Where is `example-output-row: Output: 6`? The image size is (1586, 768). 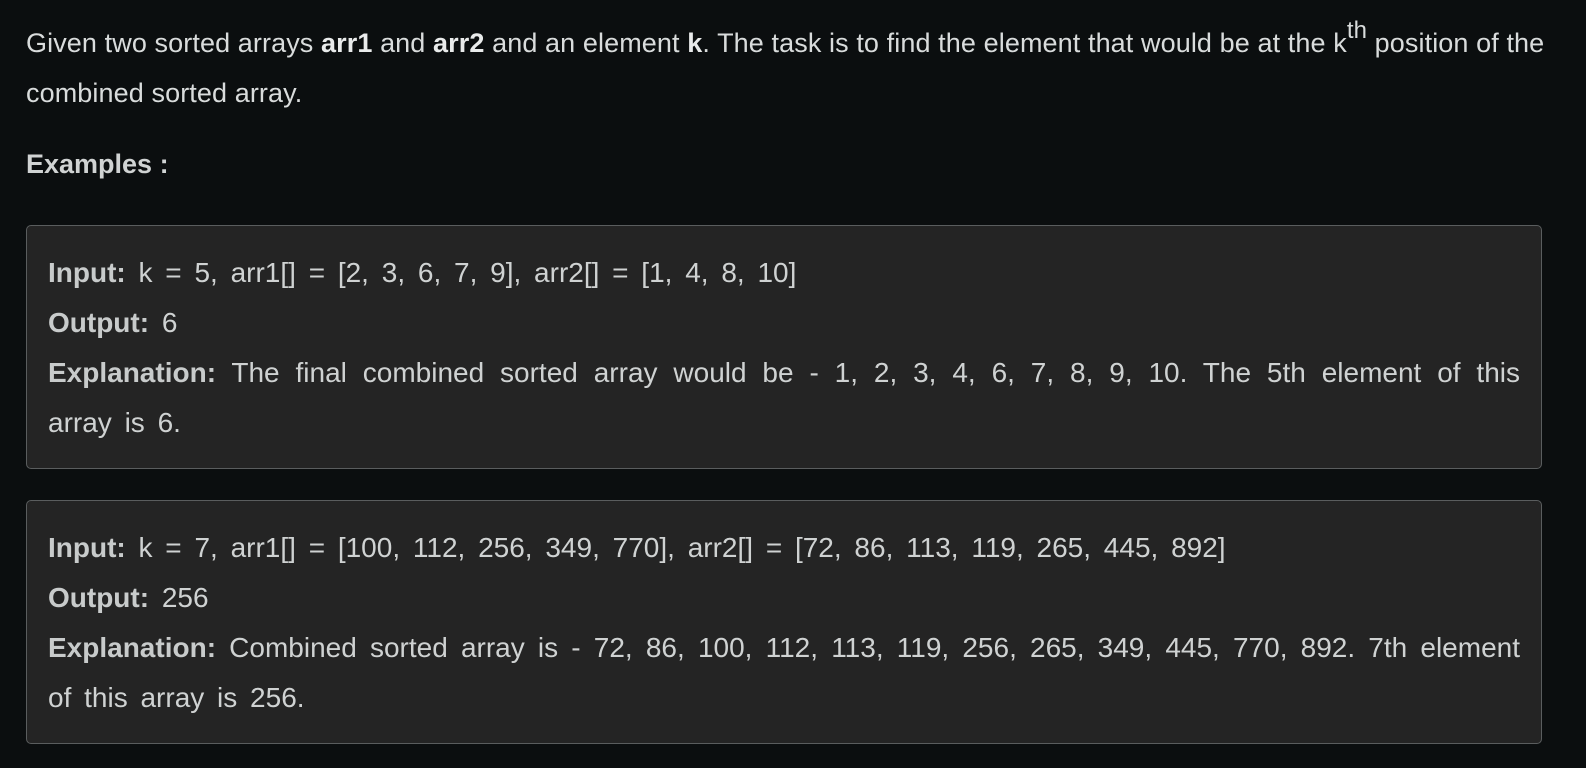 example-output-row: Output: 6 is located at coordinates (784, 323).